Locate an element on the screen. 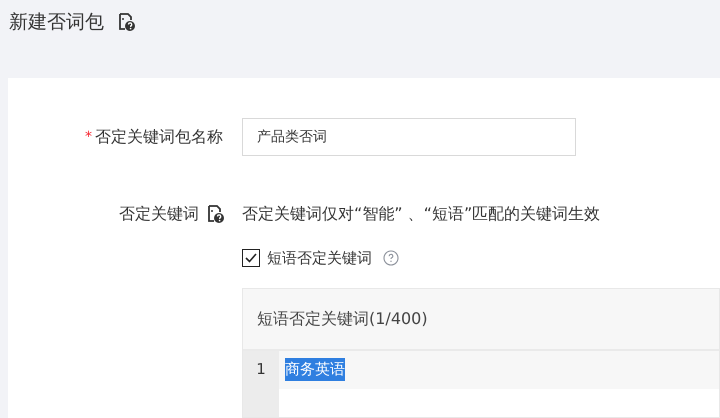 This screenshot has width=720, height=418. field-label: 否定关键词 is located at coordinates (159, 214).